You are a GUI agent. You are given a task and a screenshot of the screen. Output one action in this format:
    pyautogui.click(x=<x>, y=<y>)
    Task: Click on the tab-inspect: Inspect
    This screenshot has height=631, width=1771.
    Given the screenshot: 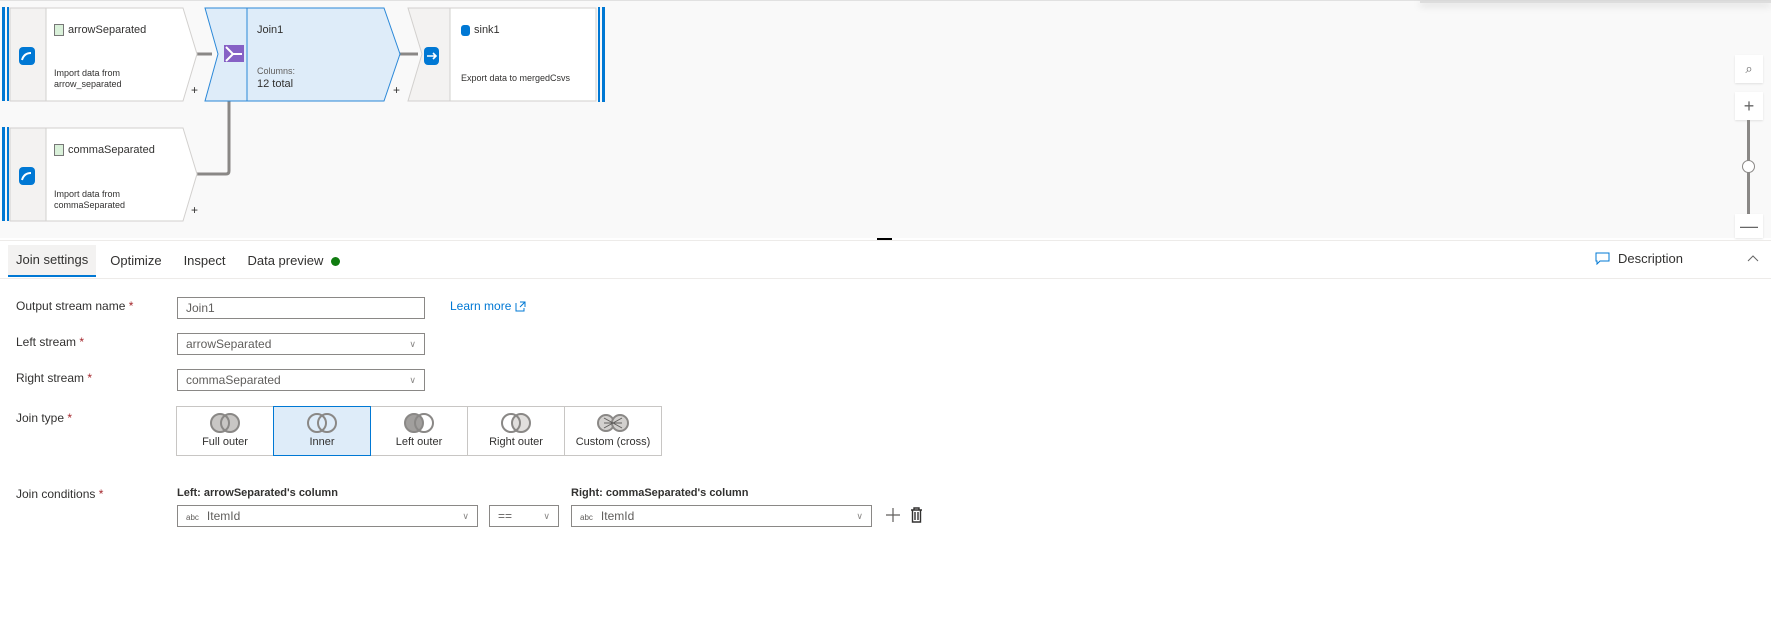 What is the action you would take?
    pyautogui.click(x=205, y=261)
    